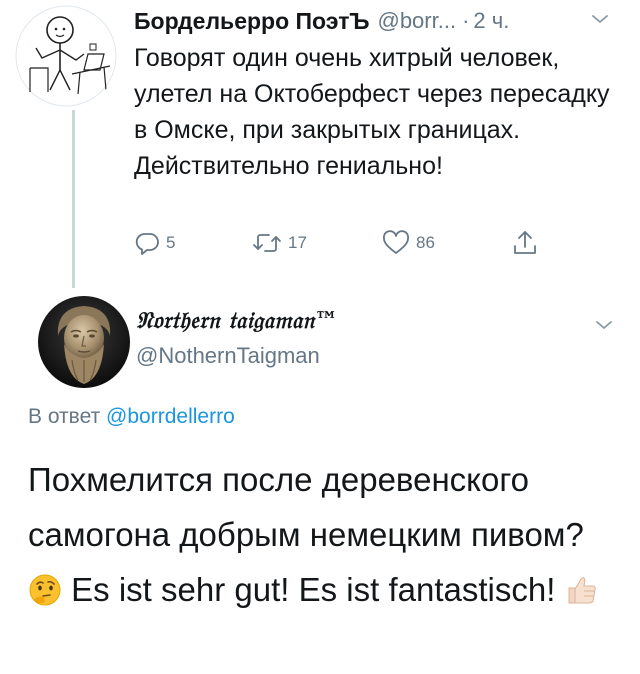  Describe the element at coordinates (64, 416) in the screenshot. I see `reply-prefix: В ответ` at that location.